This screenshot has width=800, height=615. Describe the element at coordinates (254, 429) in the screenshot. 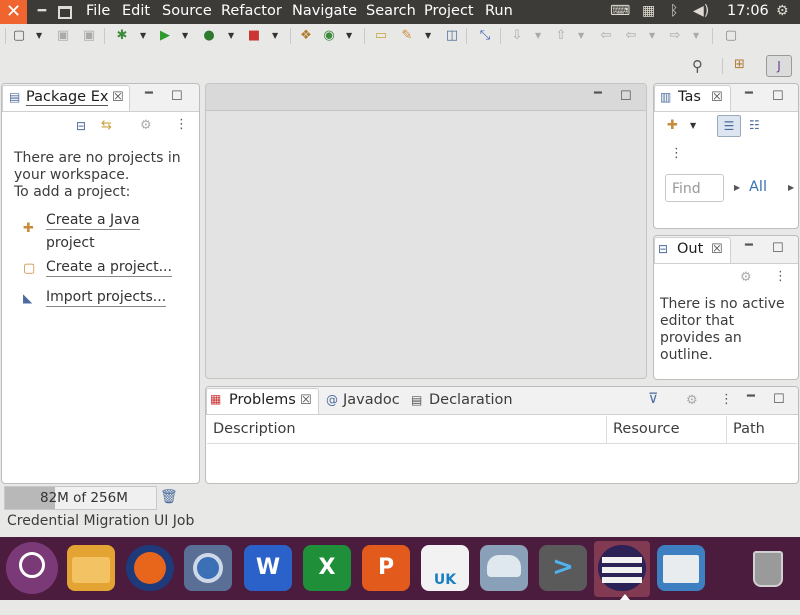

I see `column-description: Description` at that location.